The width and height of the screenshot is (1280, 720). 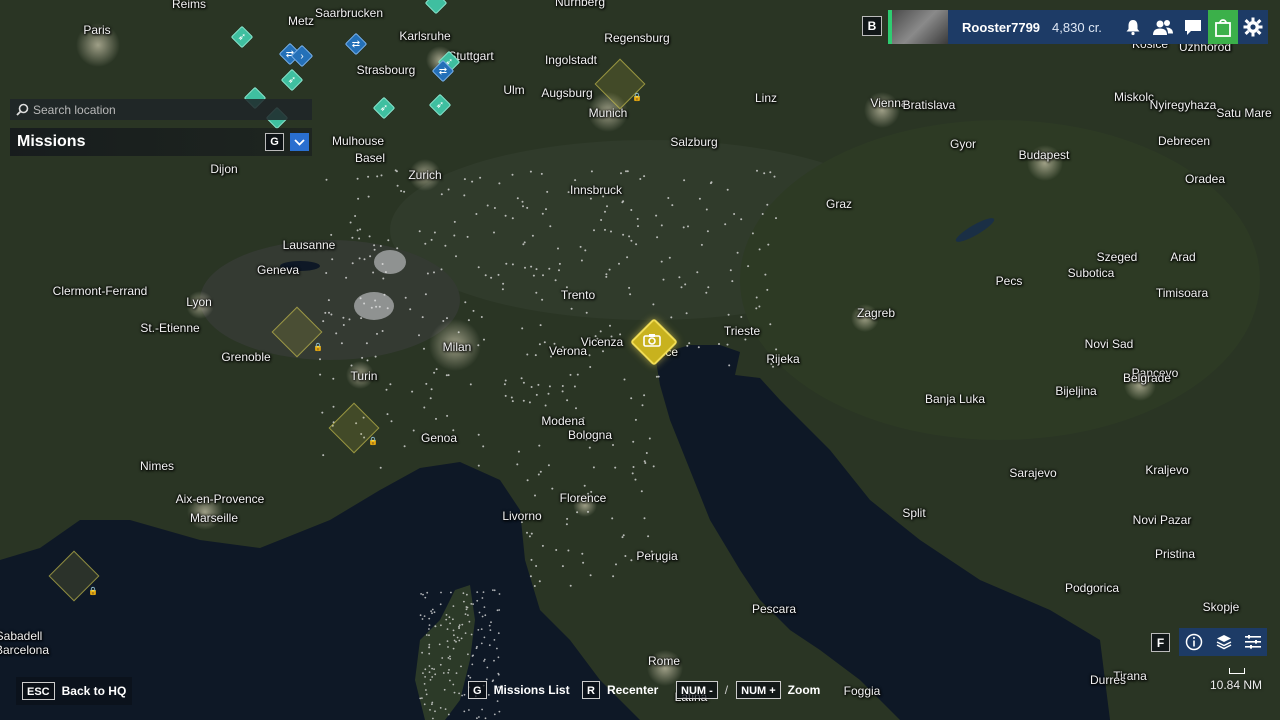 What do you see at coordinates (872, 26) in the screenshot?
I see `b-key-button: B` at bounding box center [872, 26].